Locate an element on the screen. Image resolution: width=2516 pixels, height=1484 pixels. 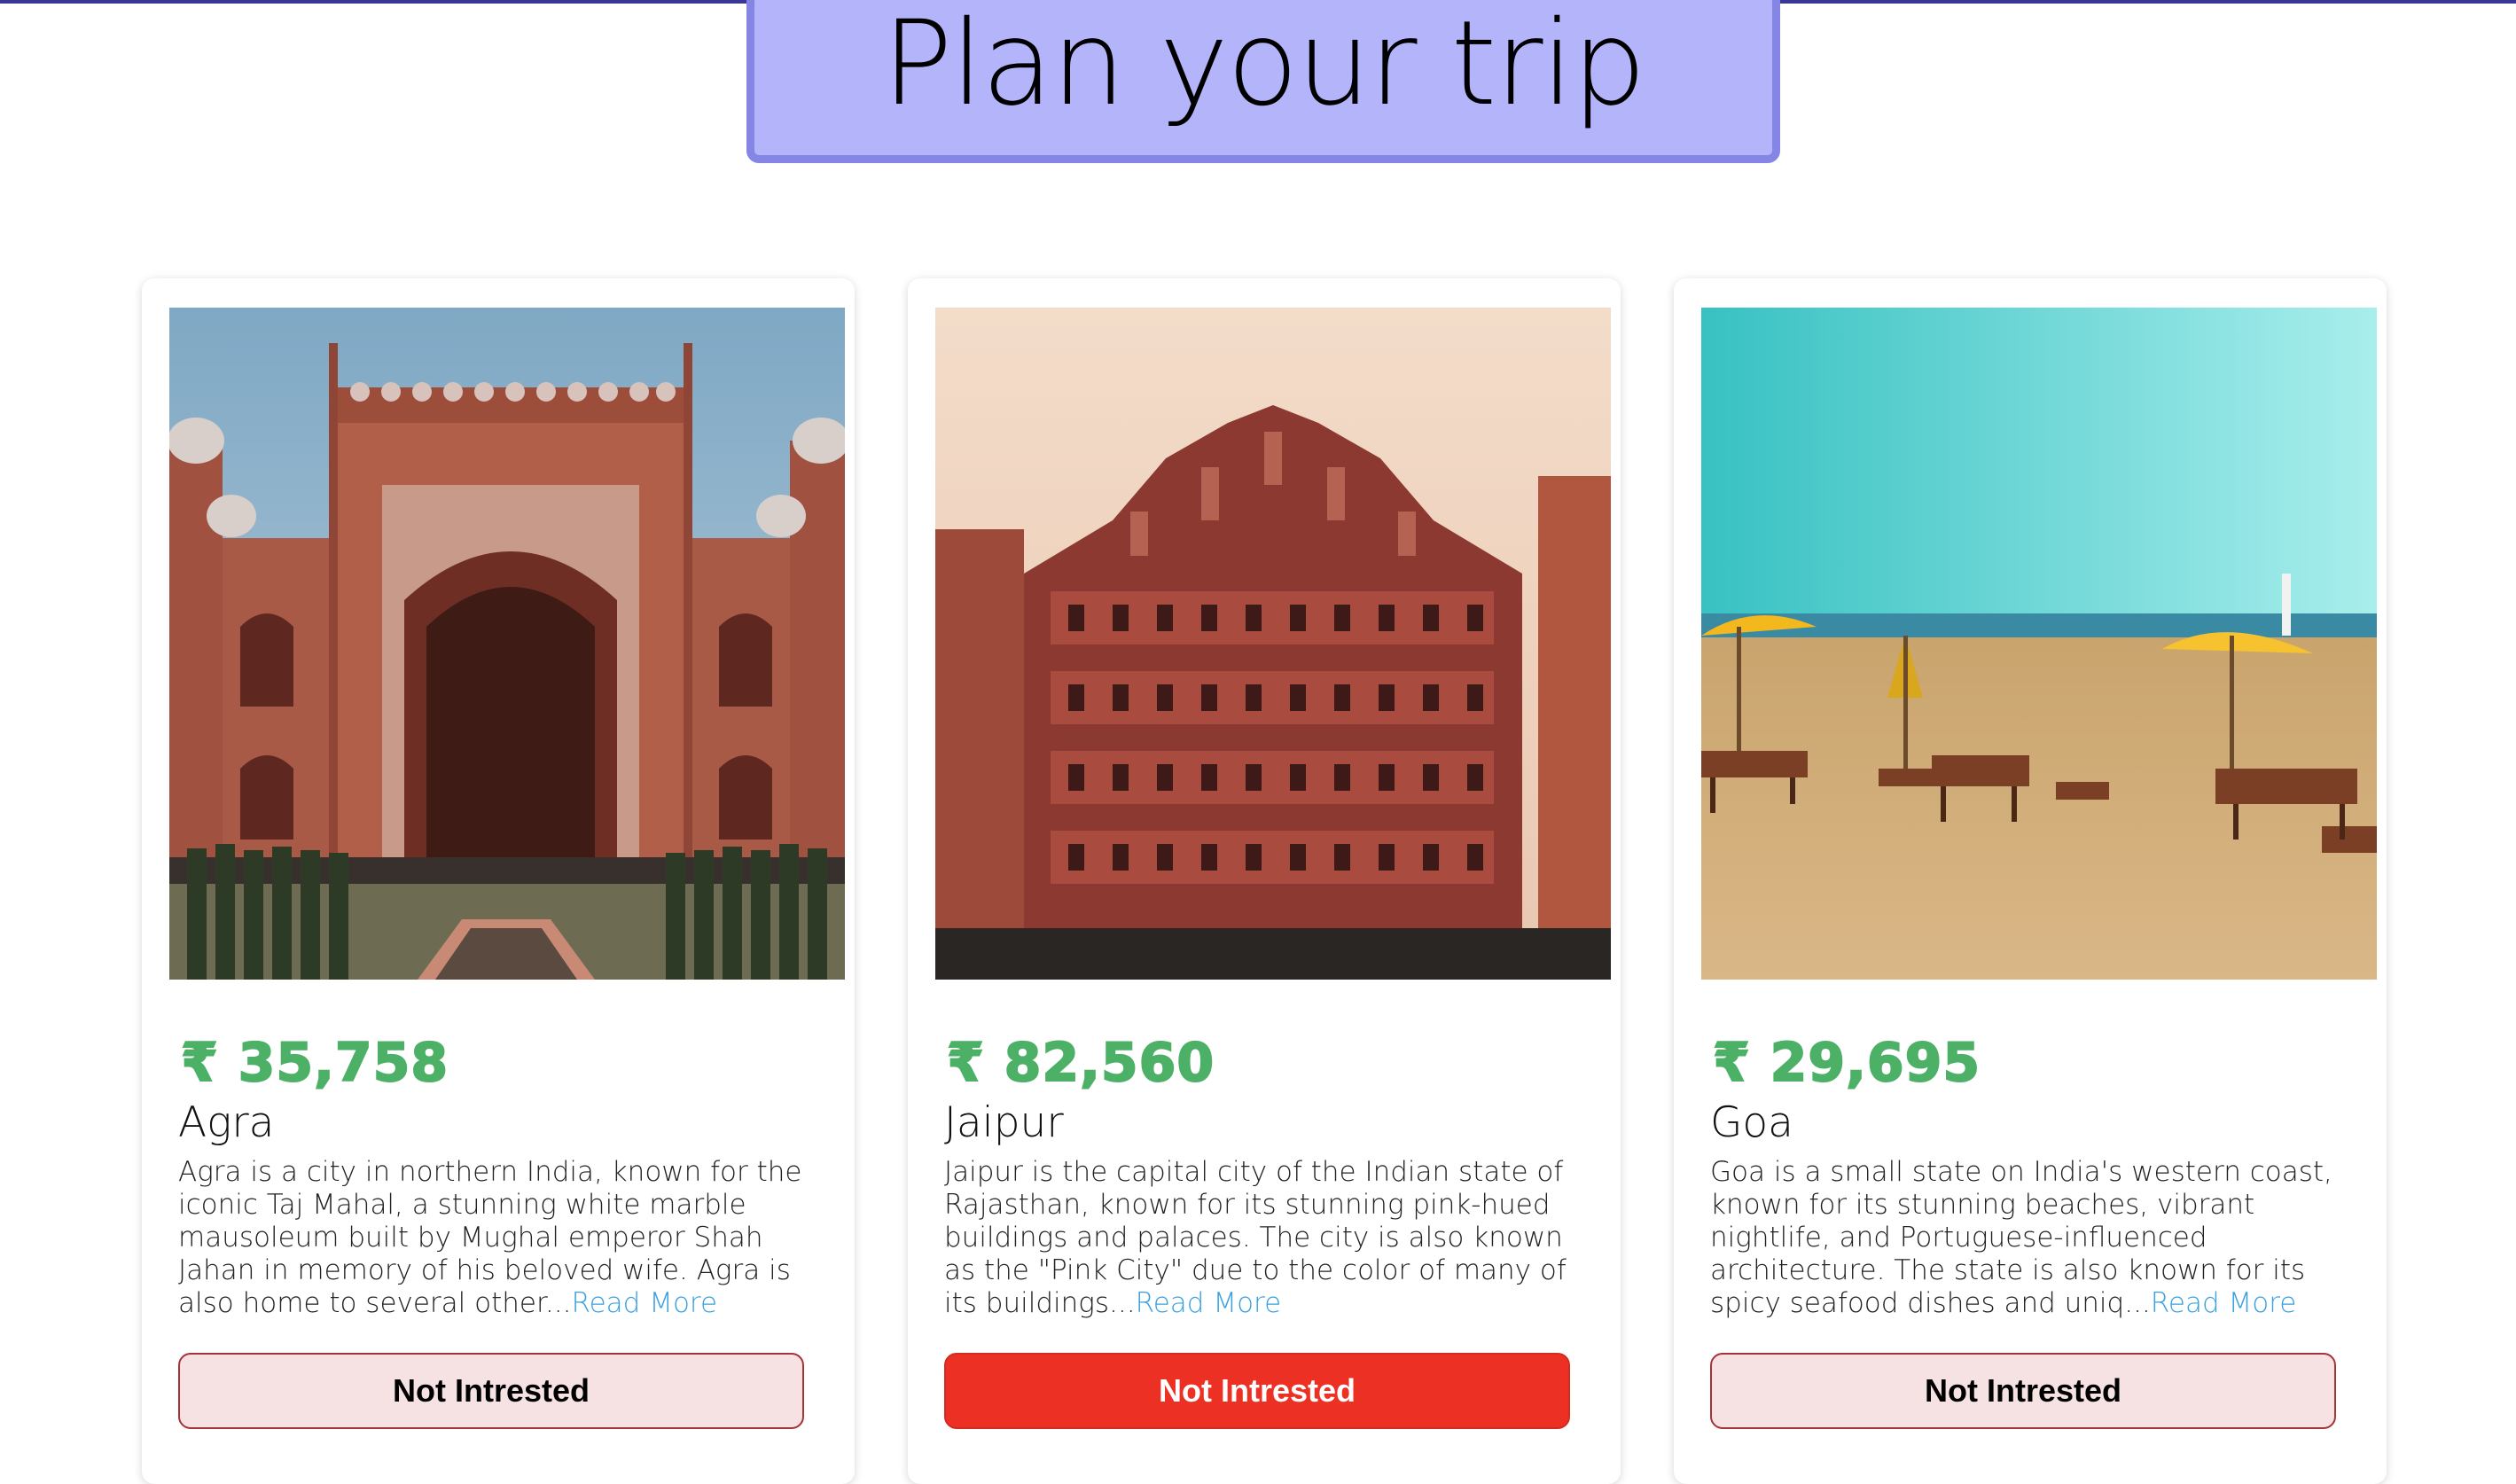
page-title-banner: Plan your trip is located at coordinates (1263, 81).